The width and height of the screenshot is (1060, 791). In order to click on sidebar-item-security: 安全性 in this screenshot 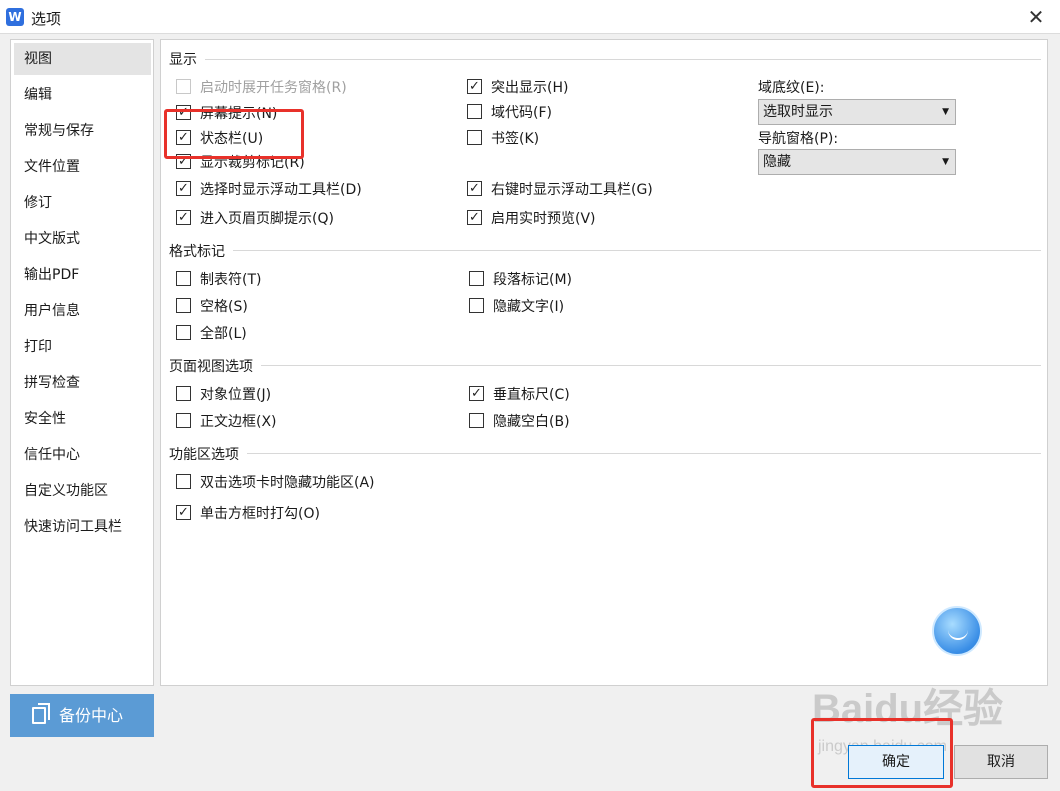, I will do `click(82, 419)`.